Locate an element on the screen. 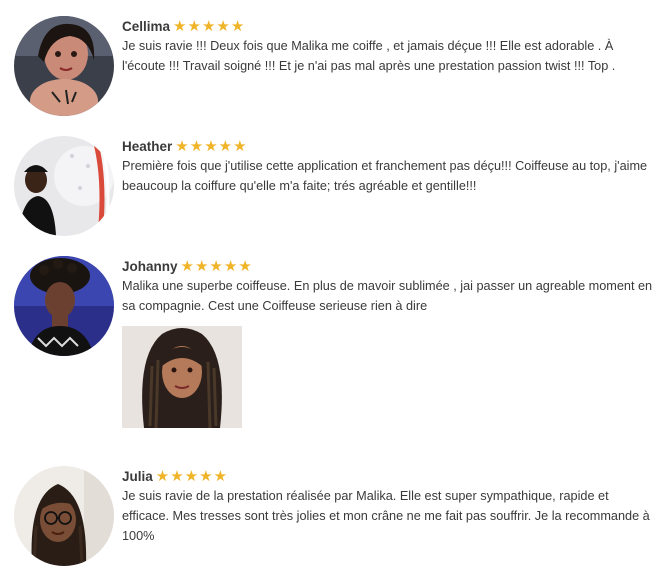 The image size is (660, 580). reviewer-name: Heather is located at coordinates (147, 146).